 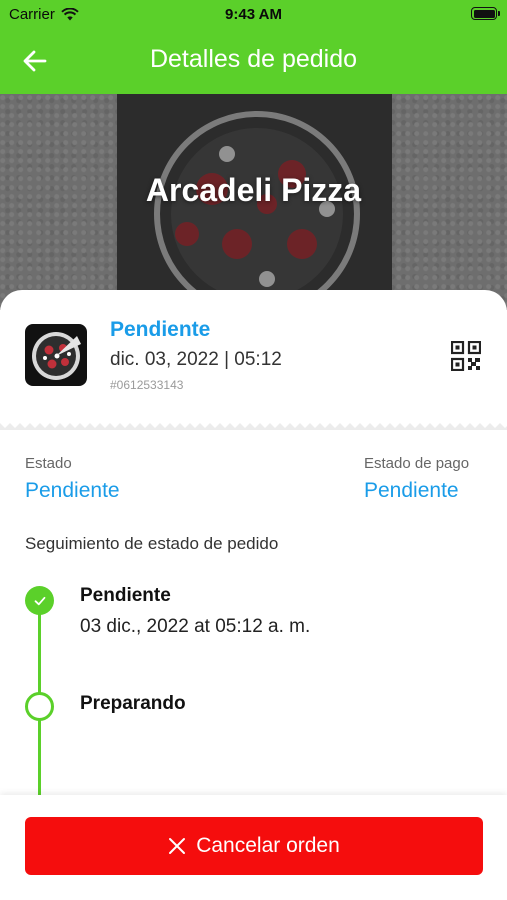 What do you see at coordinates (411, 490) in the screenshot?
I see `payment-state-value: Pendiente` at bounding box center [411, 490].